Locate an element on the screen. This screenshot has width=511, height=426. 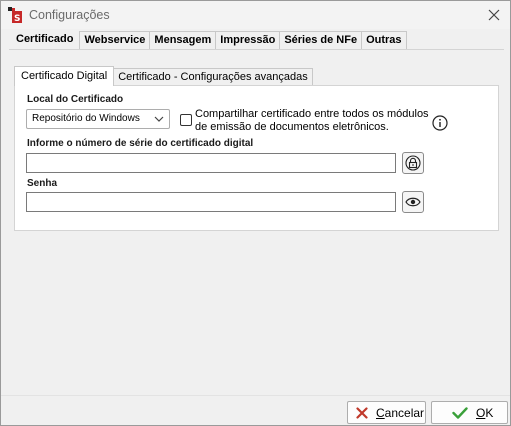
tab-series-nfe: Séries de NFe is located at coordinates (321, 40).